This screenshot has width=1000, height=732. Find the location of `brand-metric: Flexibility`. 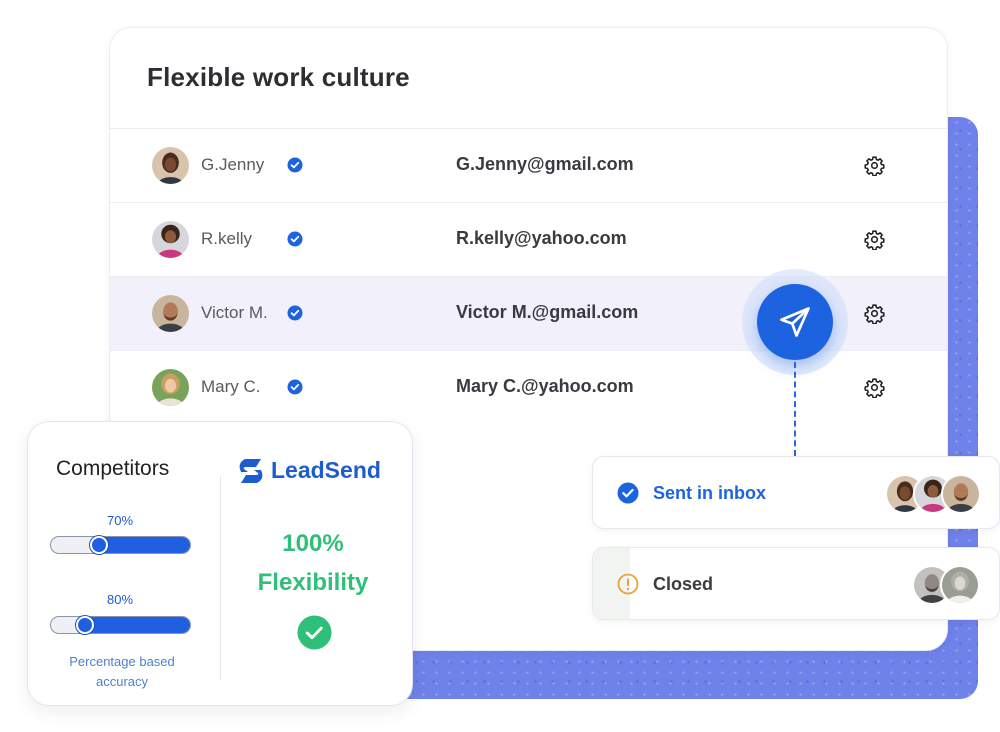

brand-metric: Flexibility is located at coordinates (313, 582).